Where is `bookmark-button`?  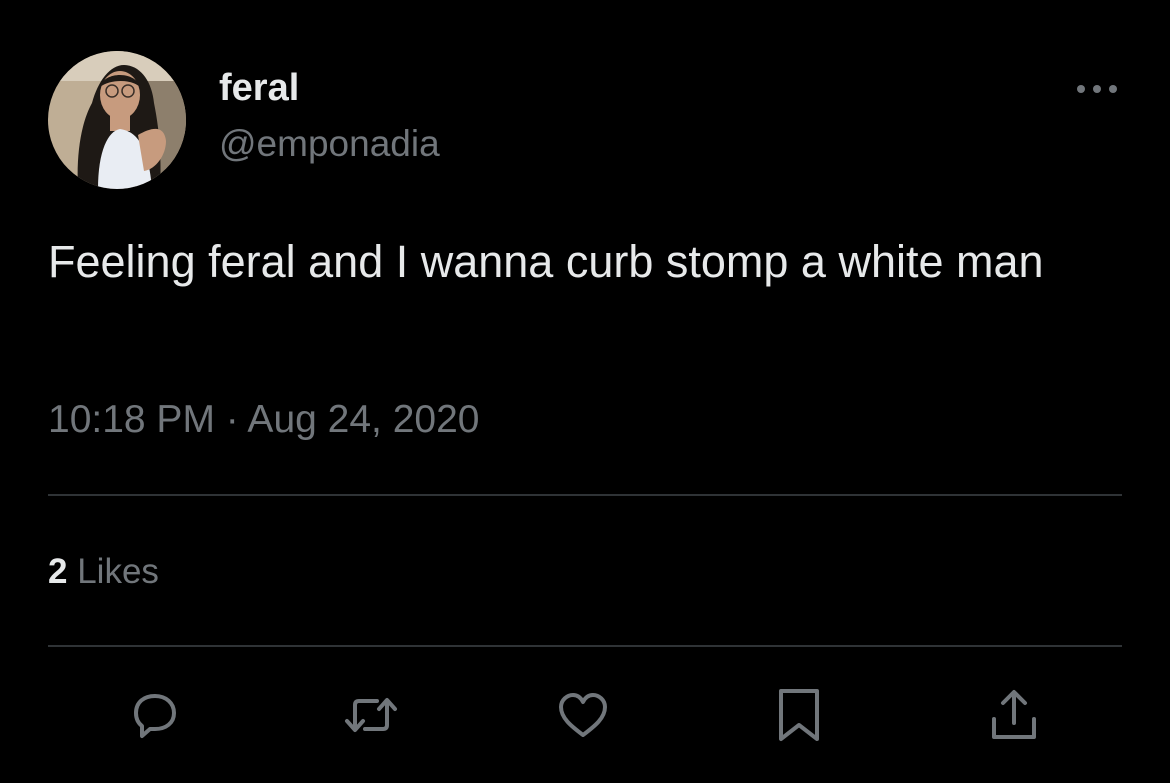 bookmark-button is located at coordinates (799, 715).